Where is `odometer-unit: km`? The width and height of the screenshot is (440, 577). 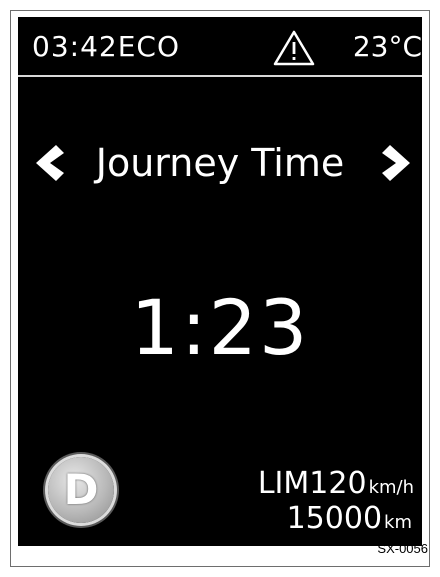 odometer-unit: km is located at coordinates (398, 522).